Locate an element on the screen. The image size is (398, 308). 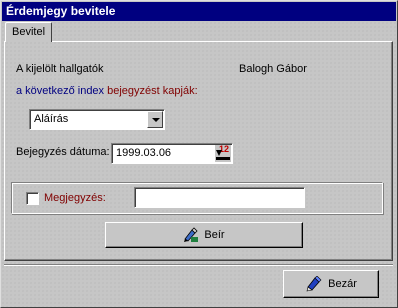
close-button: Bezár is located at coordinates (331, 284).